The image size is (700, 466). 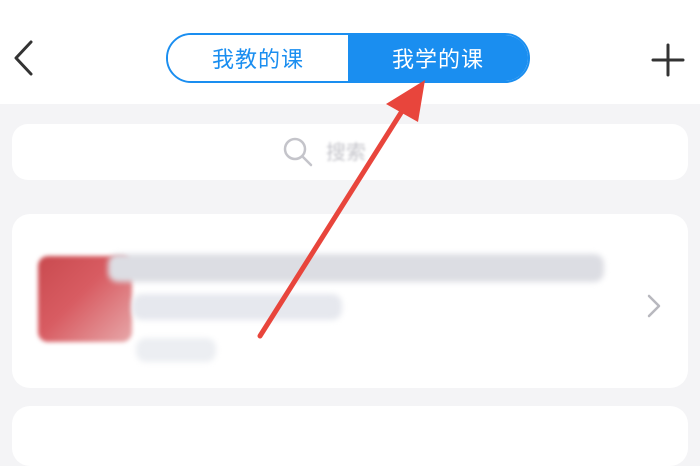 What do you see at coordinates (350, 436) in the screenshot?
I see `course-card-next` at bounding box center [350, 436].